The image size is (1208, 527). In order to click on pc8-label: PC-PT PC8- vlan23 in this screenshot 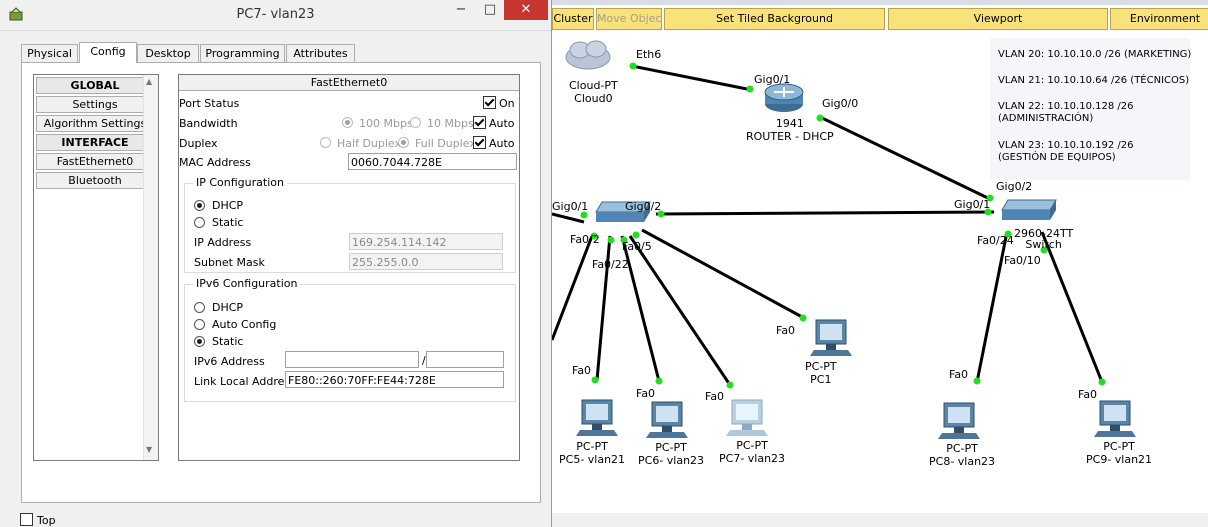, I will do `click(962, 455)`.